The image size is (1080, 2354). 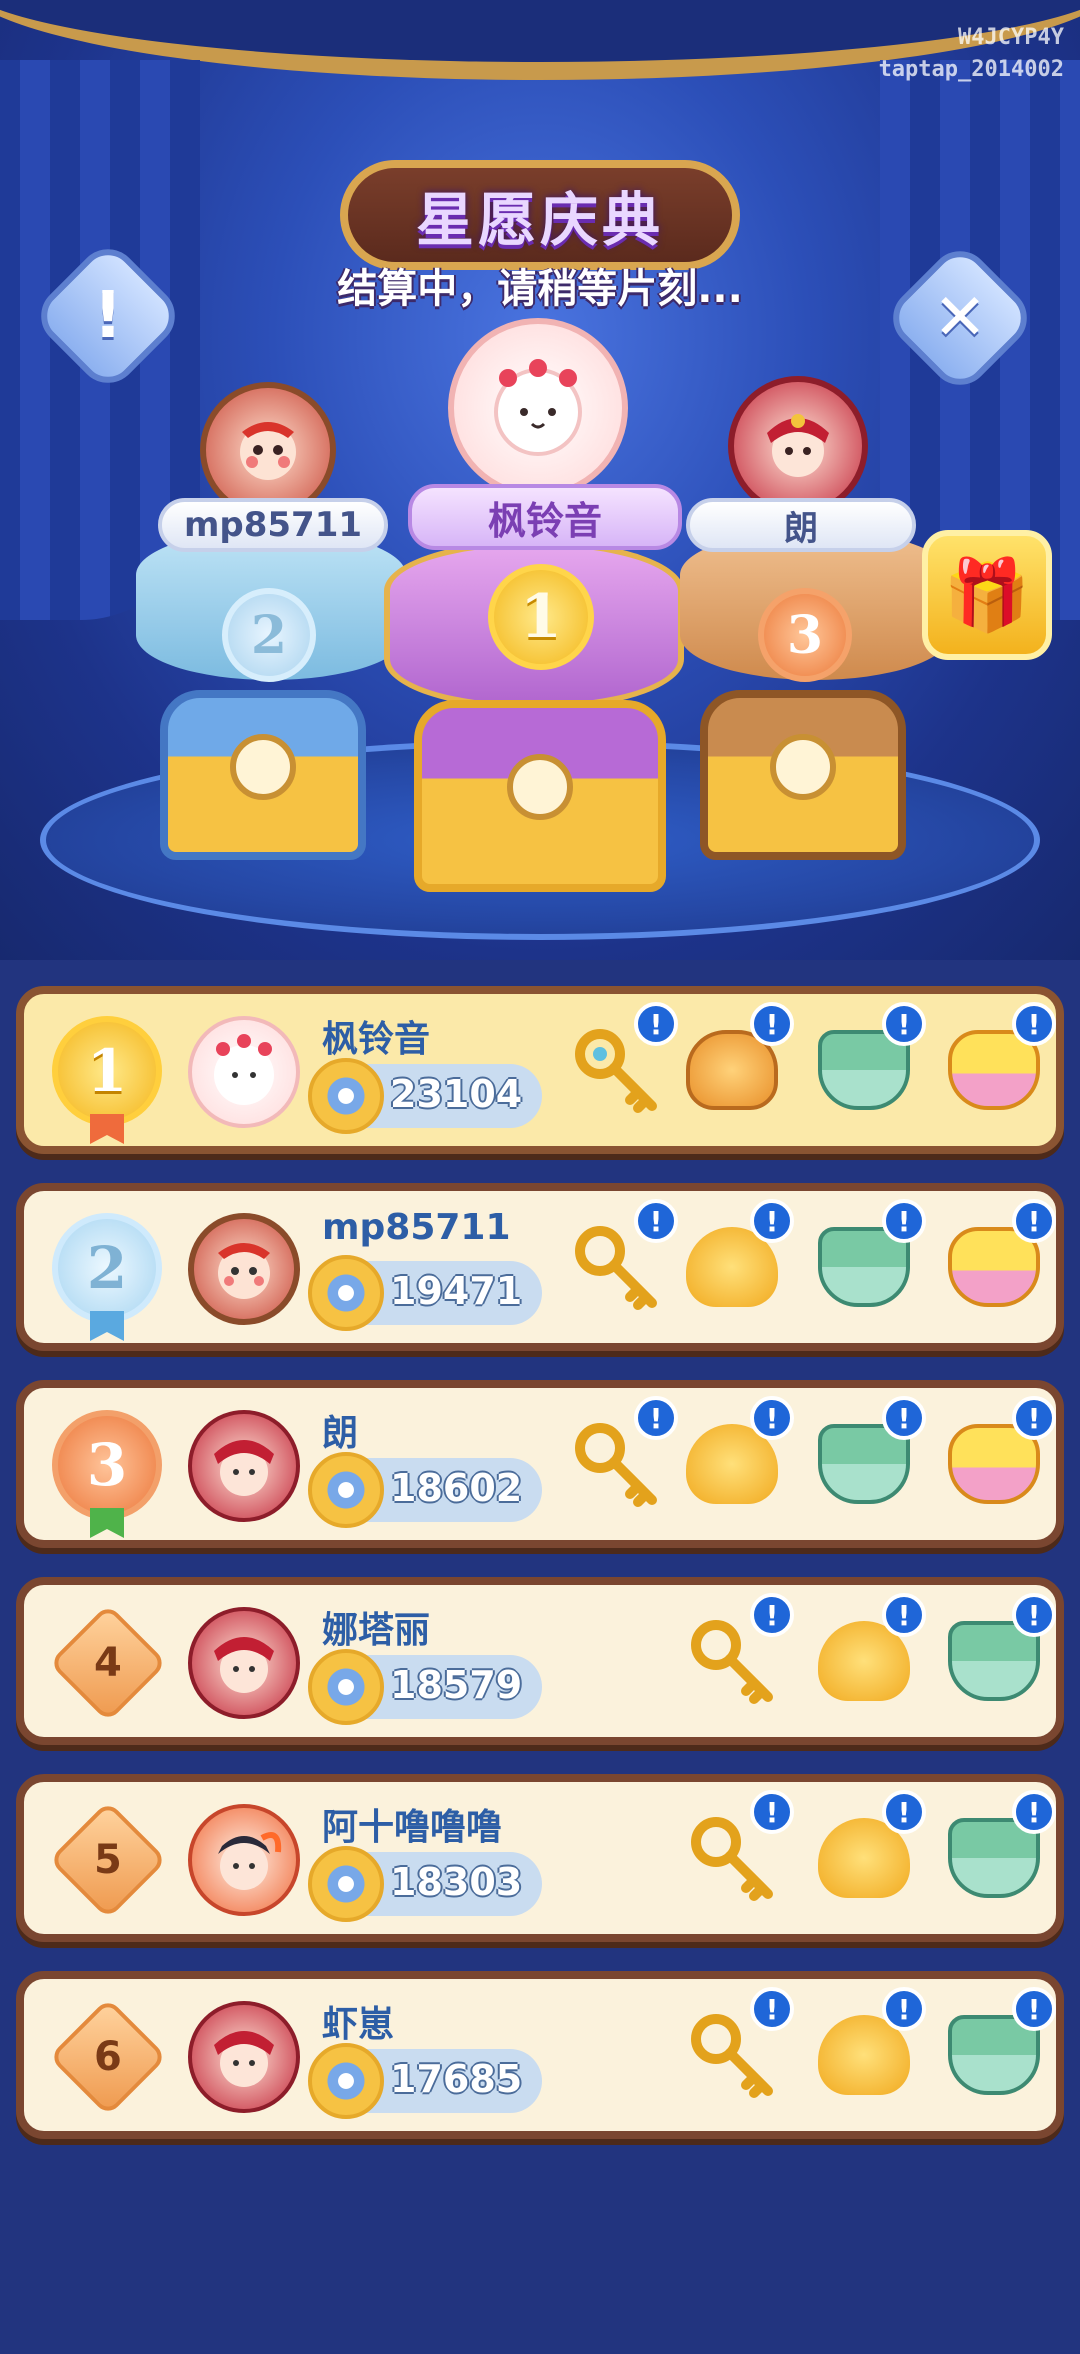 I want to click on gift-button: 🎁, so click(x=987, y=595).